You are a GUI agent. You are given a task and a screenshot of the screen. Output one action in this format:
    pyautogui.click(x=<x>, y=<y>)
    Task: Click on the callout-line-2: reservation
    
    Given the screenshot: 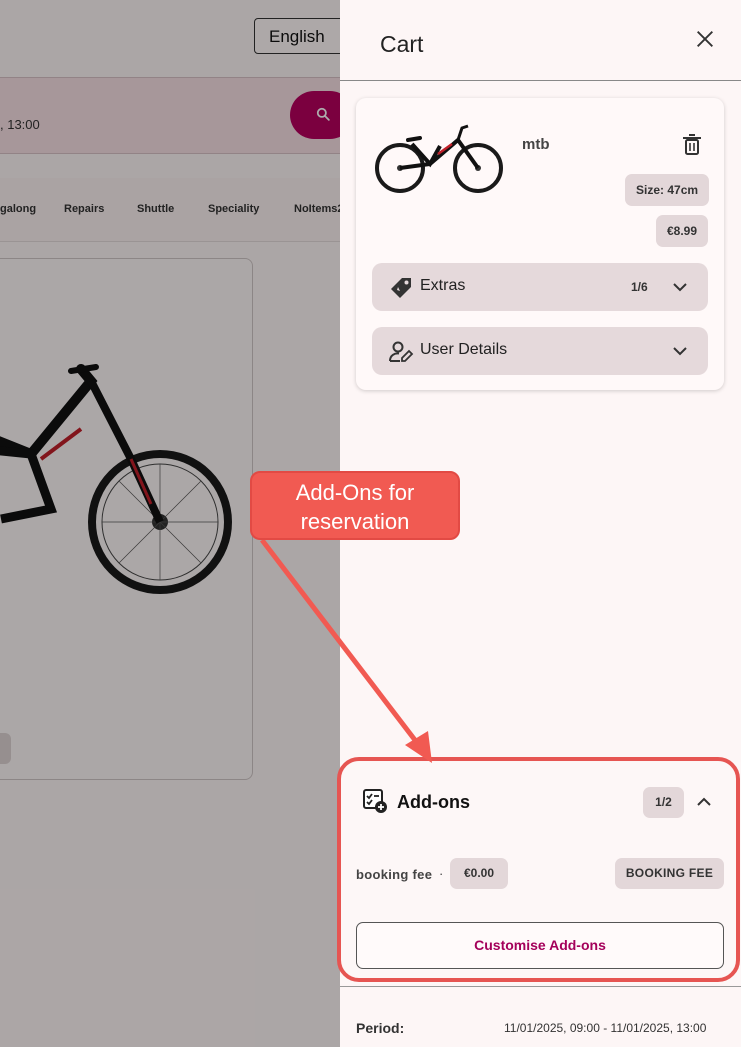 What is the action you would take?
    pyautogui.click(x=355, y=521)
    